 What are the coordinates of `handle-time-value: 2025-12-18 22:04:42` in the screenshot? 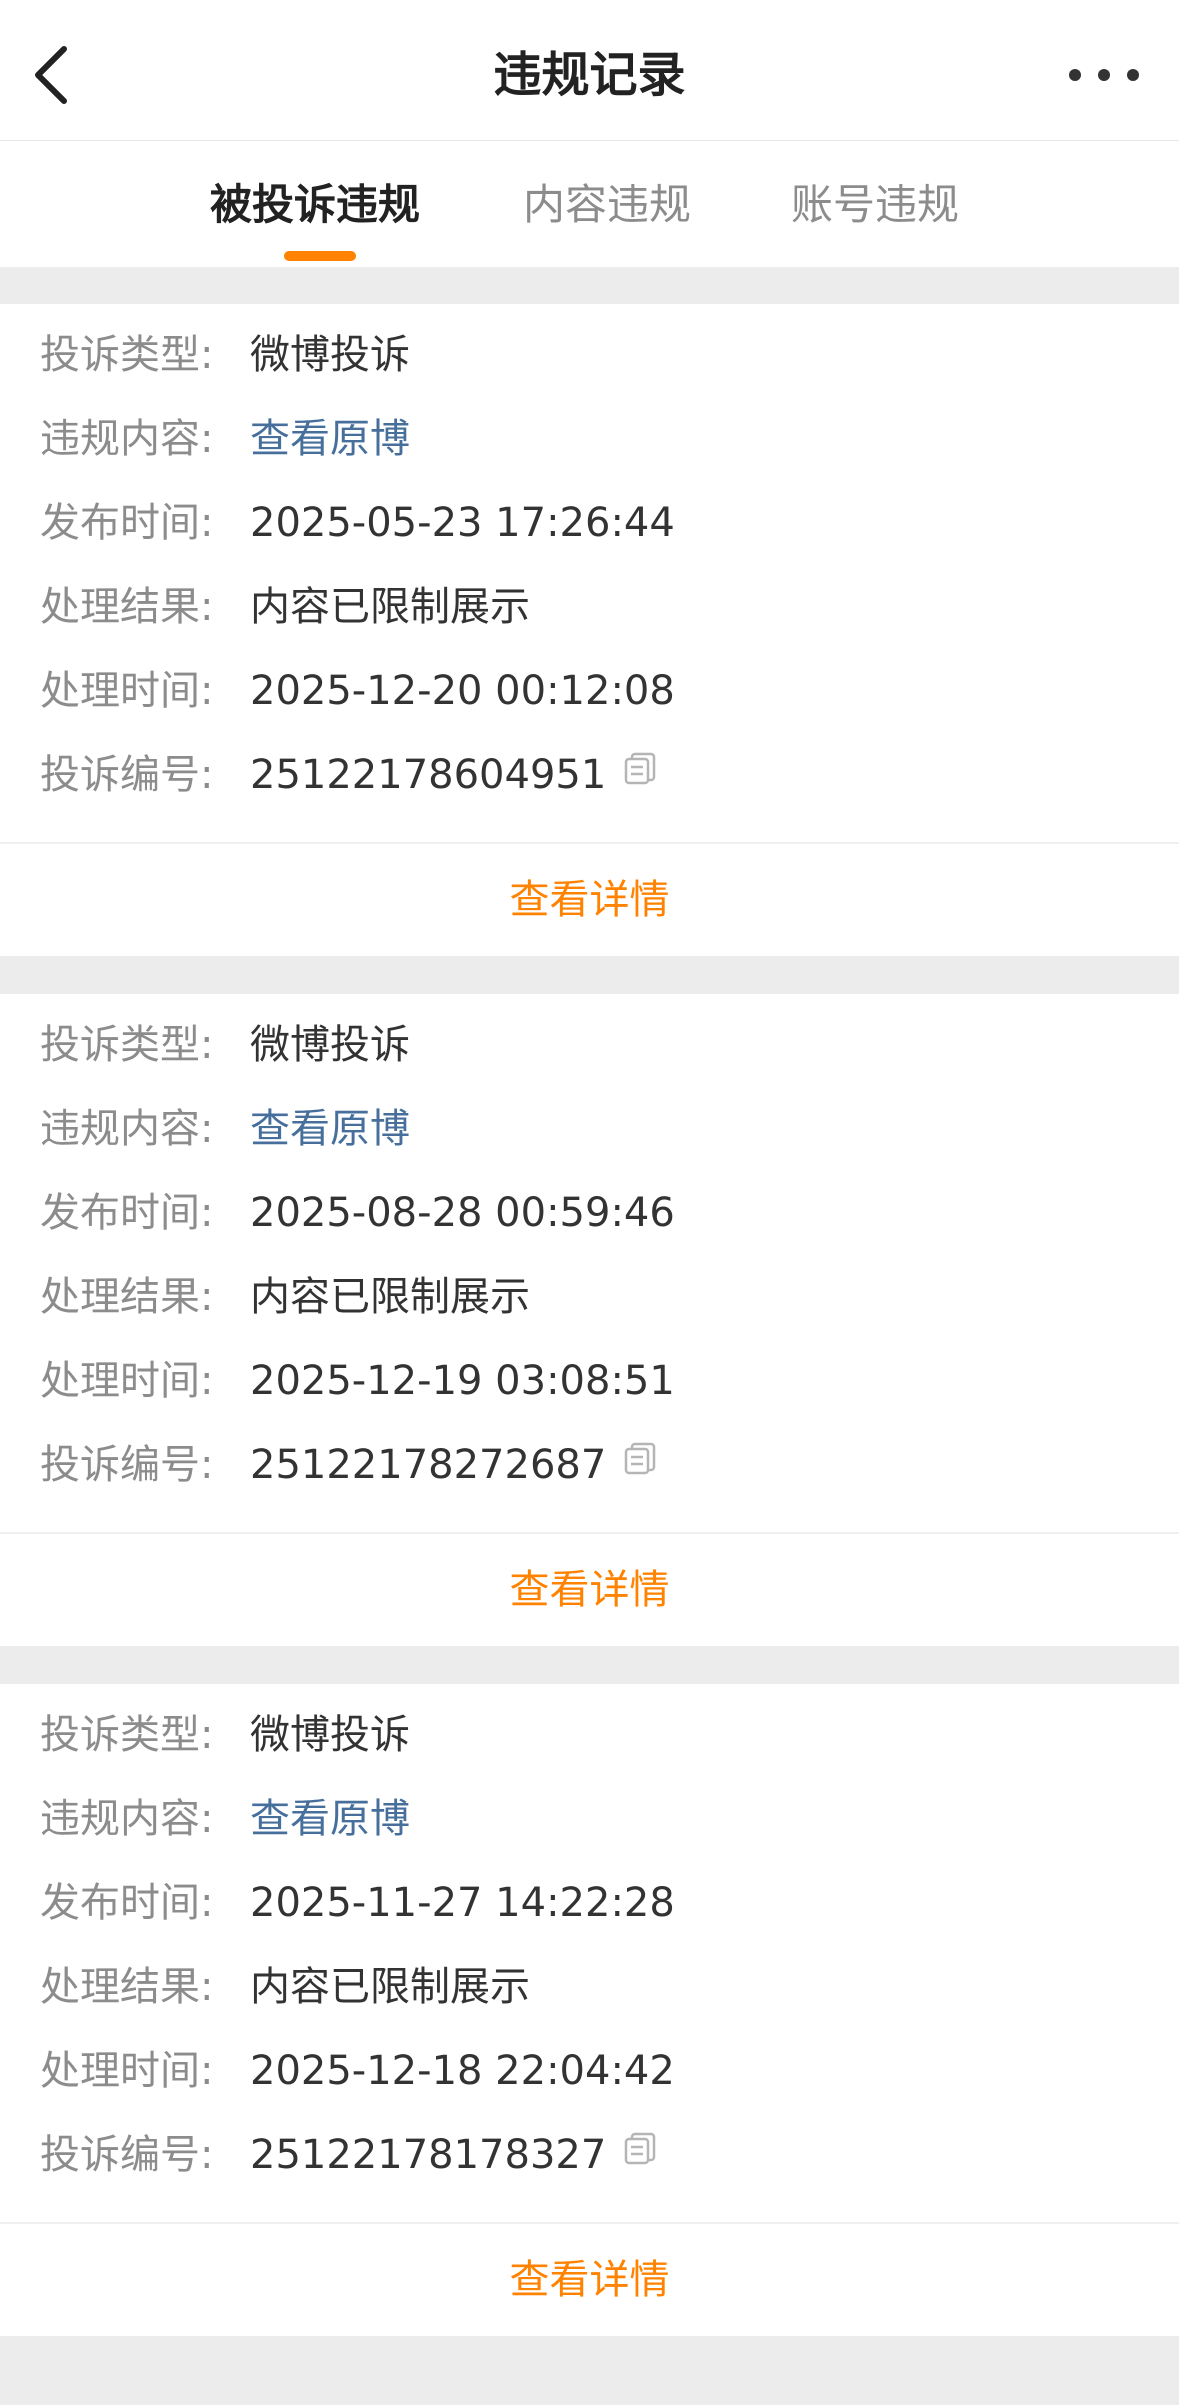 It's located at (462, 2071).